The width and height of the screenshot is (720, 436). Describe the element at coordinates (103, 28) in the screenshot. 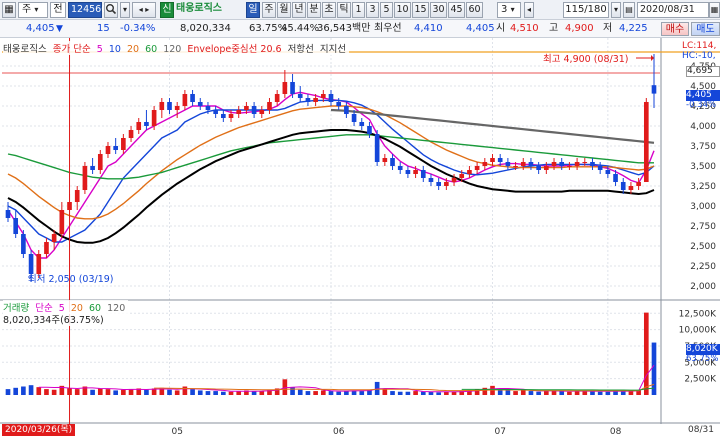

I see `price-change: 15` at that location.